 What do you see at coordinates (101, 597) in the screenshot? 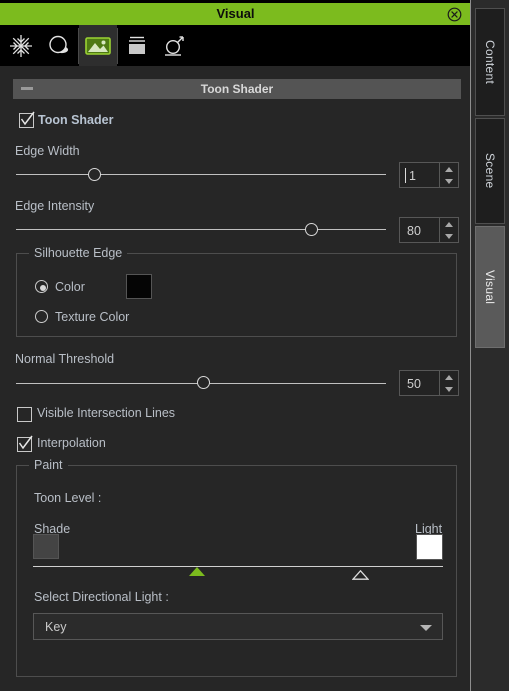
I see `directional-light-label: Select Directional Light :` at bounding box center [101, 597].